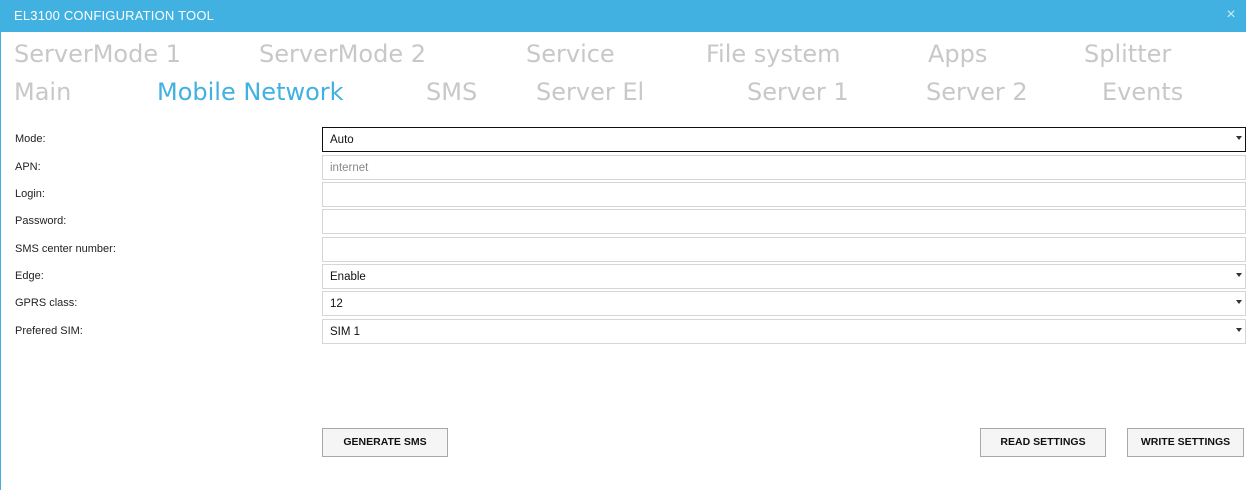 This screenshot has height=490, width=1246. What do you see at coordinates (42, 92) in the screenshot?
I see `tab-main: Main` at bounding box center [42, 92].